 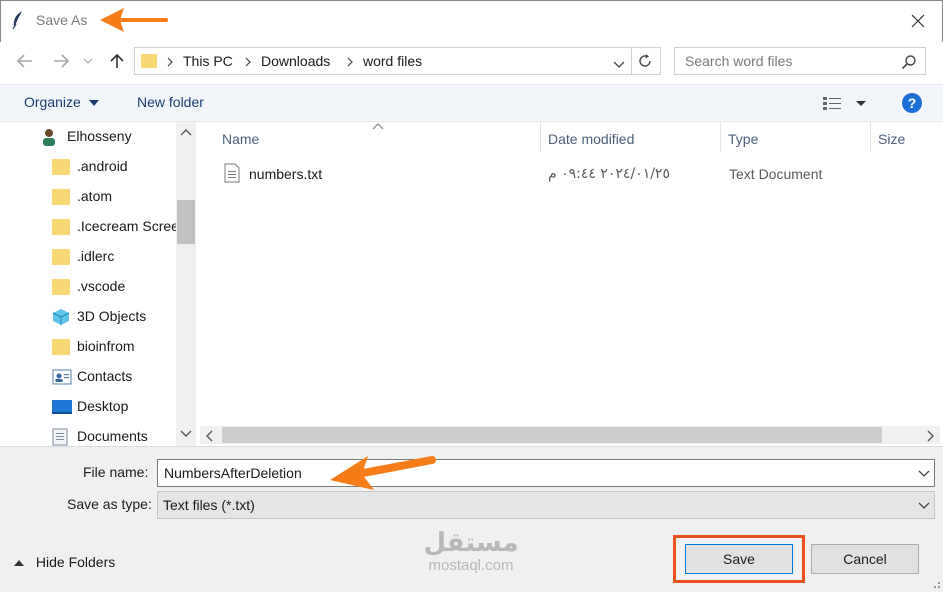 I want to click on file-name-input: NumbersAfterDeletion, so click(x=546, y=473).